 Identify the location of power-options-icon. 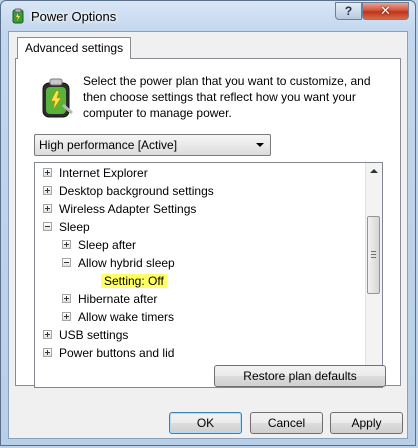
(18, 16).